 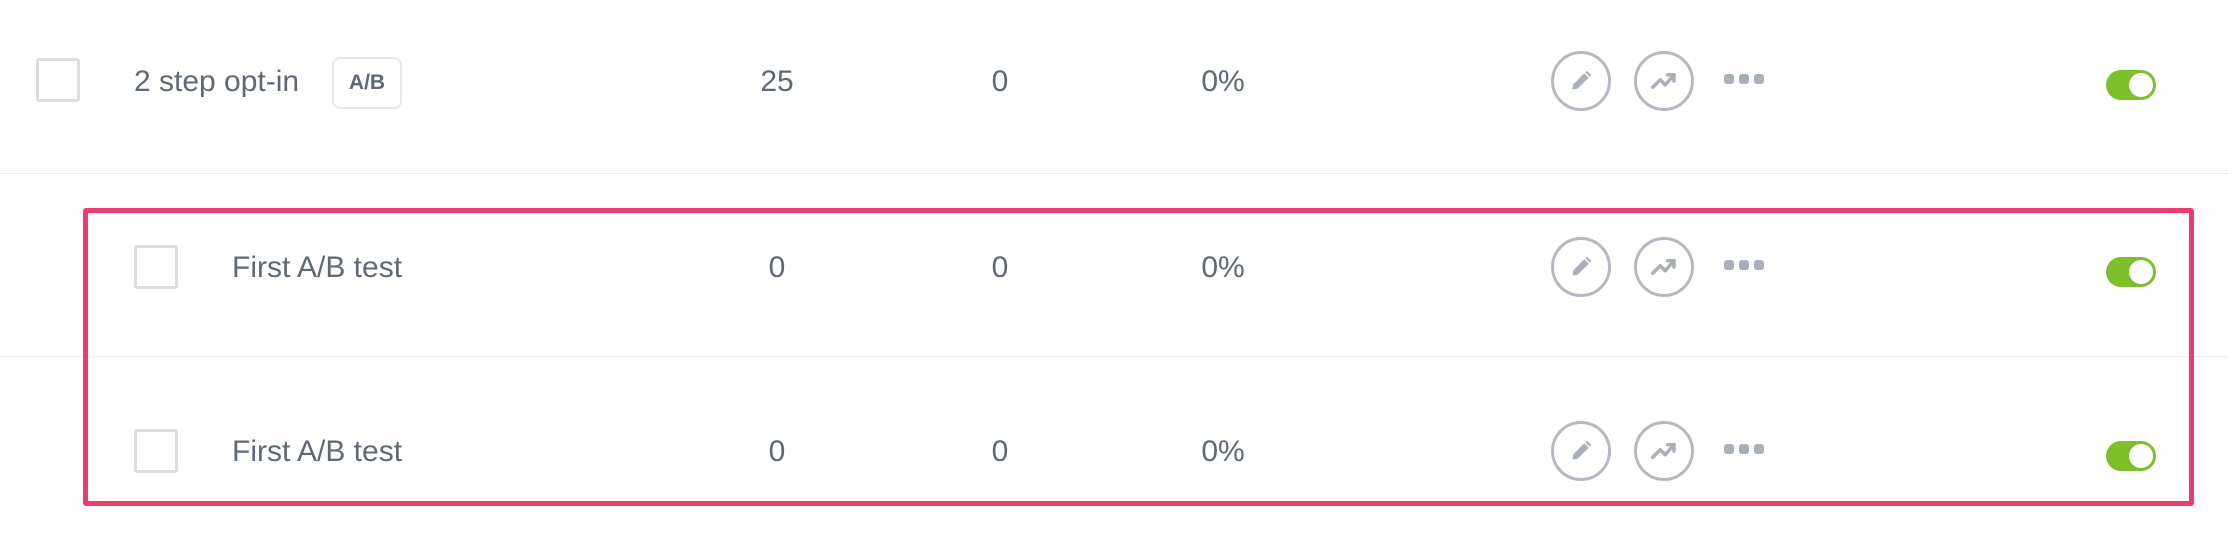 What do you see at coordinates (216, 82) in the screenshot?
I see `variant-name: 2 step opt-in` at bounding box center [216, 82].